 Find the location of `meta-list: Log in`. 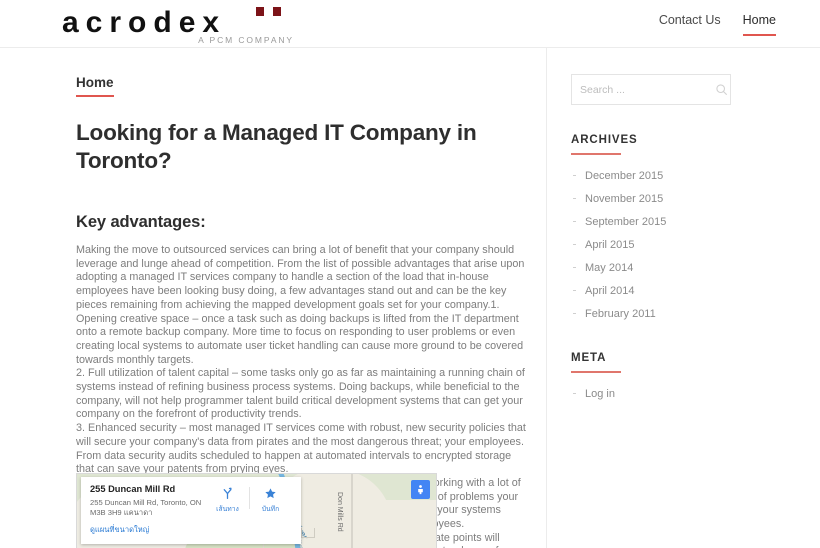

meta-list: Log in is located at coordinates (685, 398).